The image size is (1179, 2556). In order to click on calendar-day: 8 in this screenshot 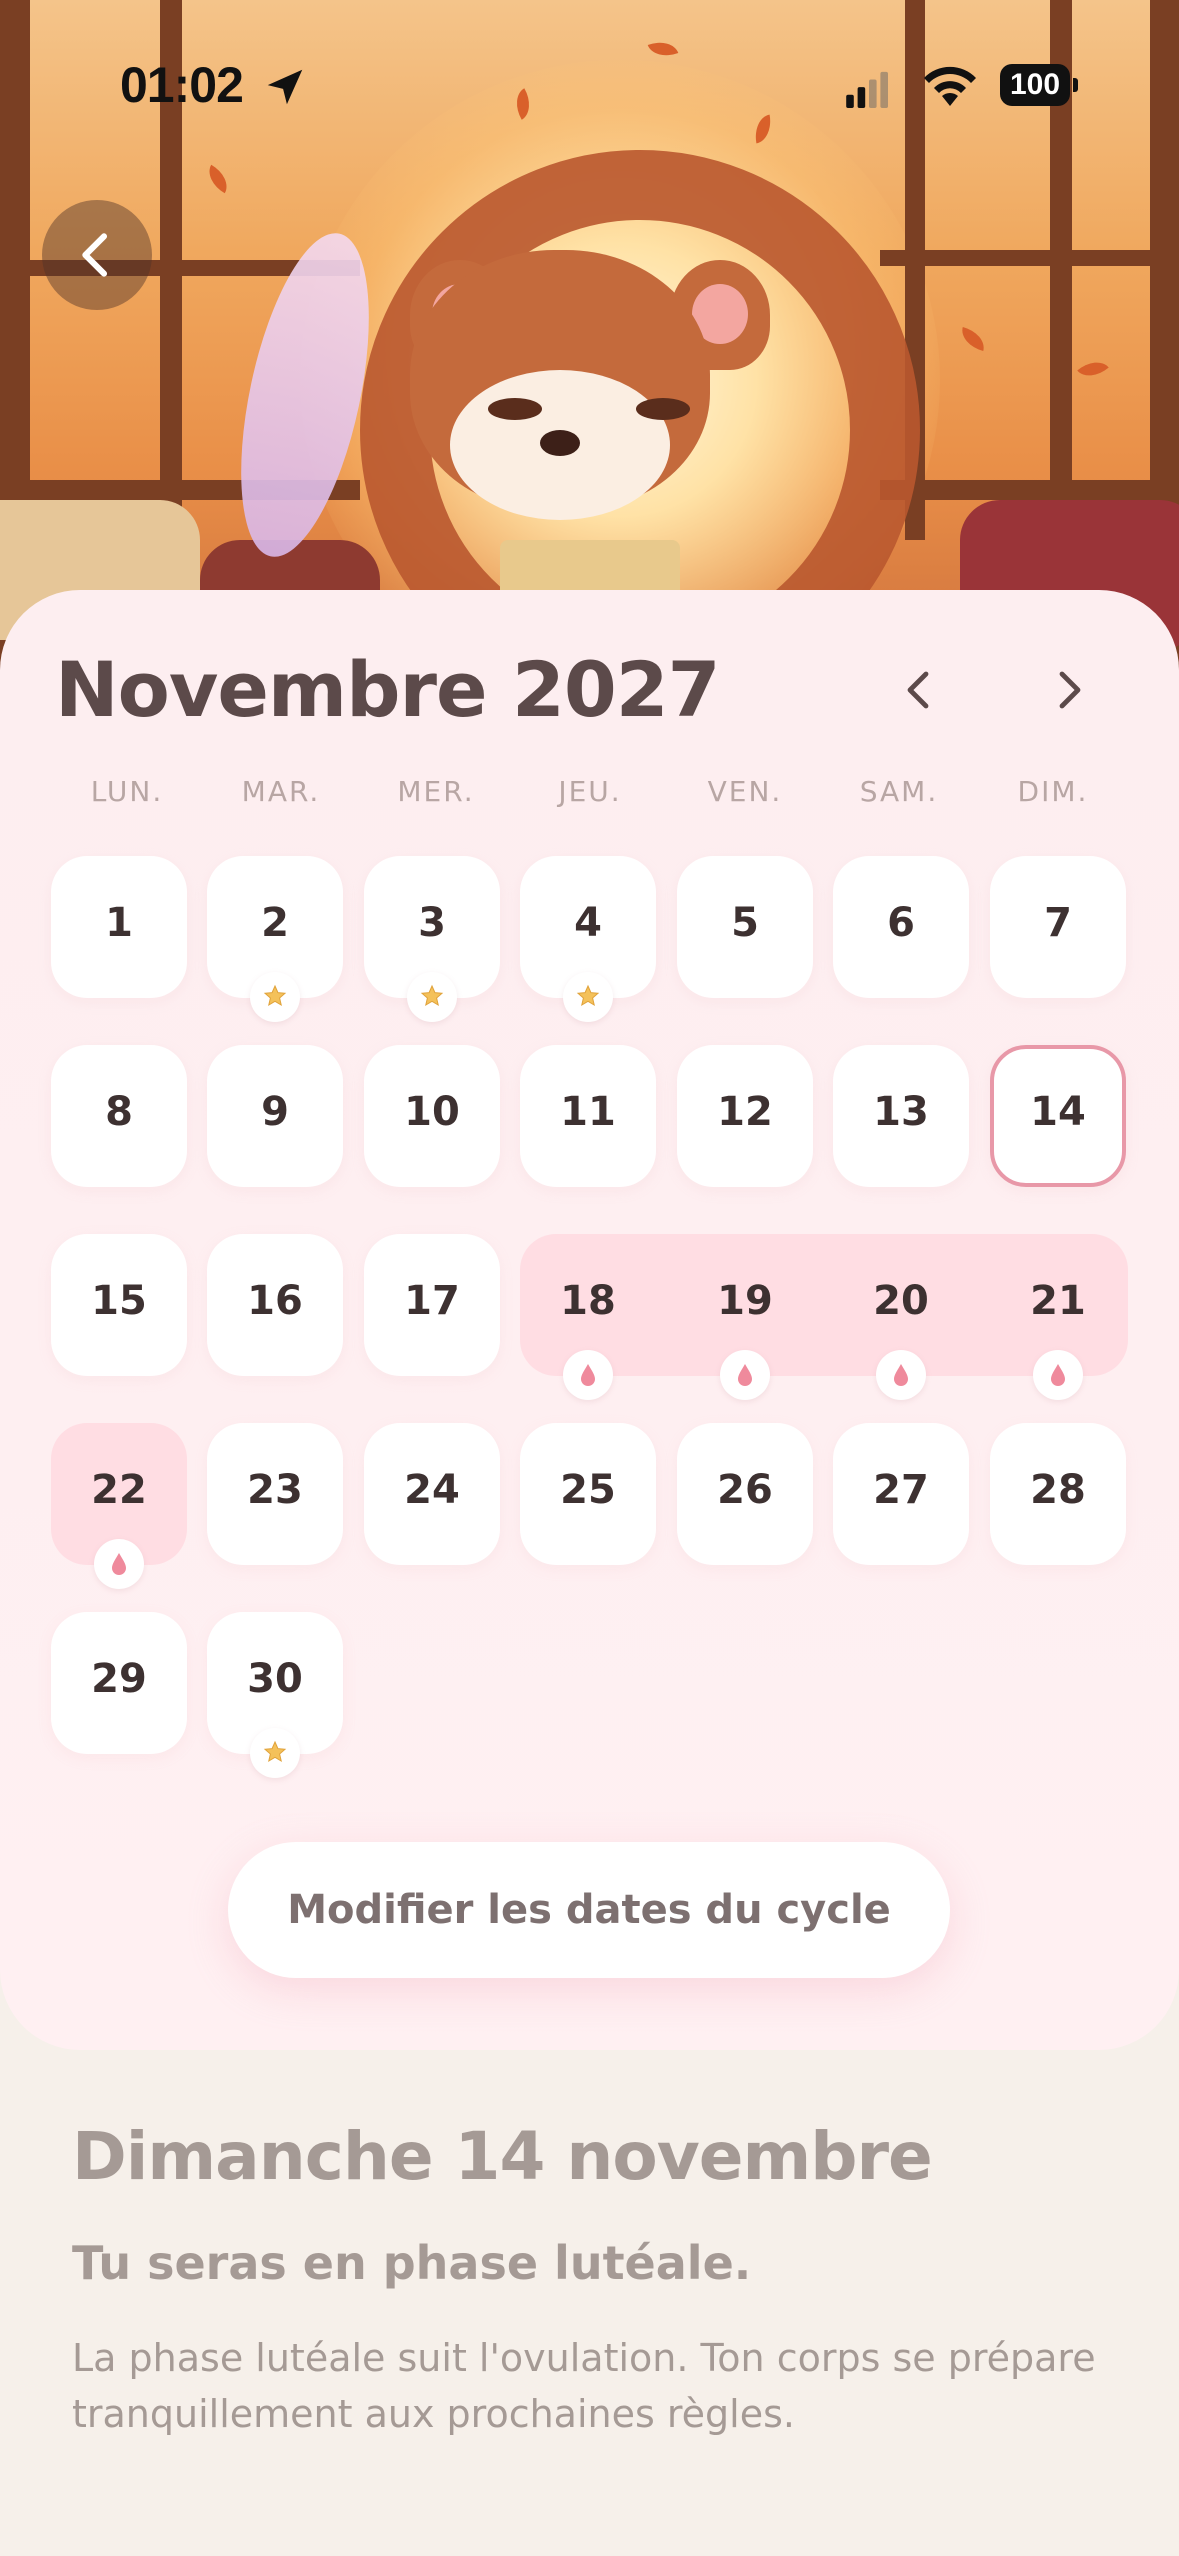, I will do `click(119, 1116)`.